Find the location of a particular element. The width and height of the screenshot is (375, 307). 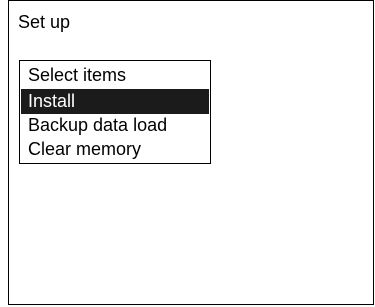

menu-header: Select items is located at coordinates (77, 75).